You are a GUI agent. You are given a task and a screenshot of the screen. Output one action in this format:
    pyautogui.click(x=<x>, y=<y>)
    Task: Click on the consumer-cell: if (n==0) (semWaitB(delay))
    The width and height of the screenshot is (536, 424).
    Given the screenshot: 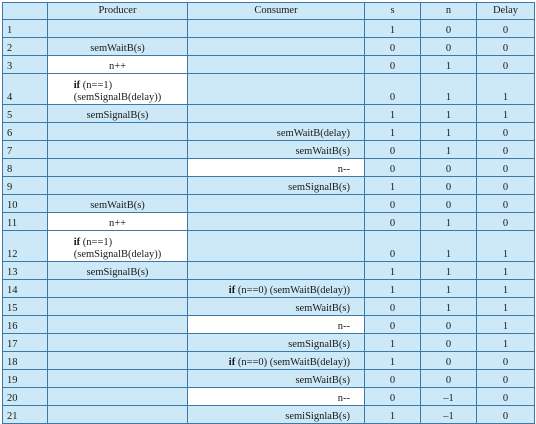 What is the action you would take?
    pyautogui.click(x=276, y=288)
    